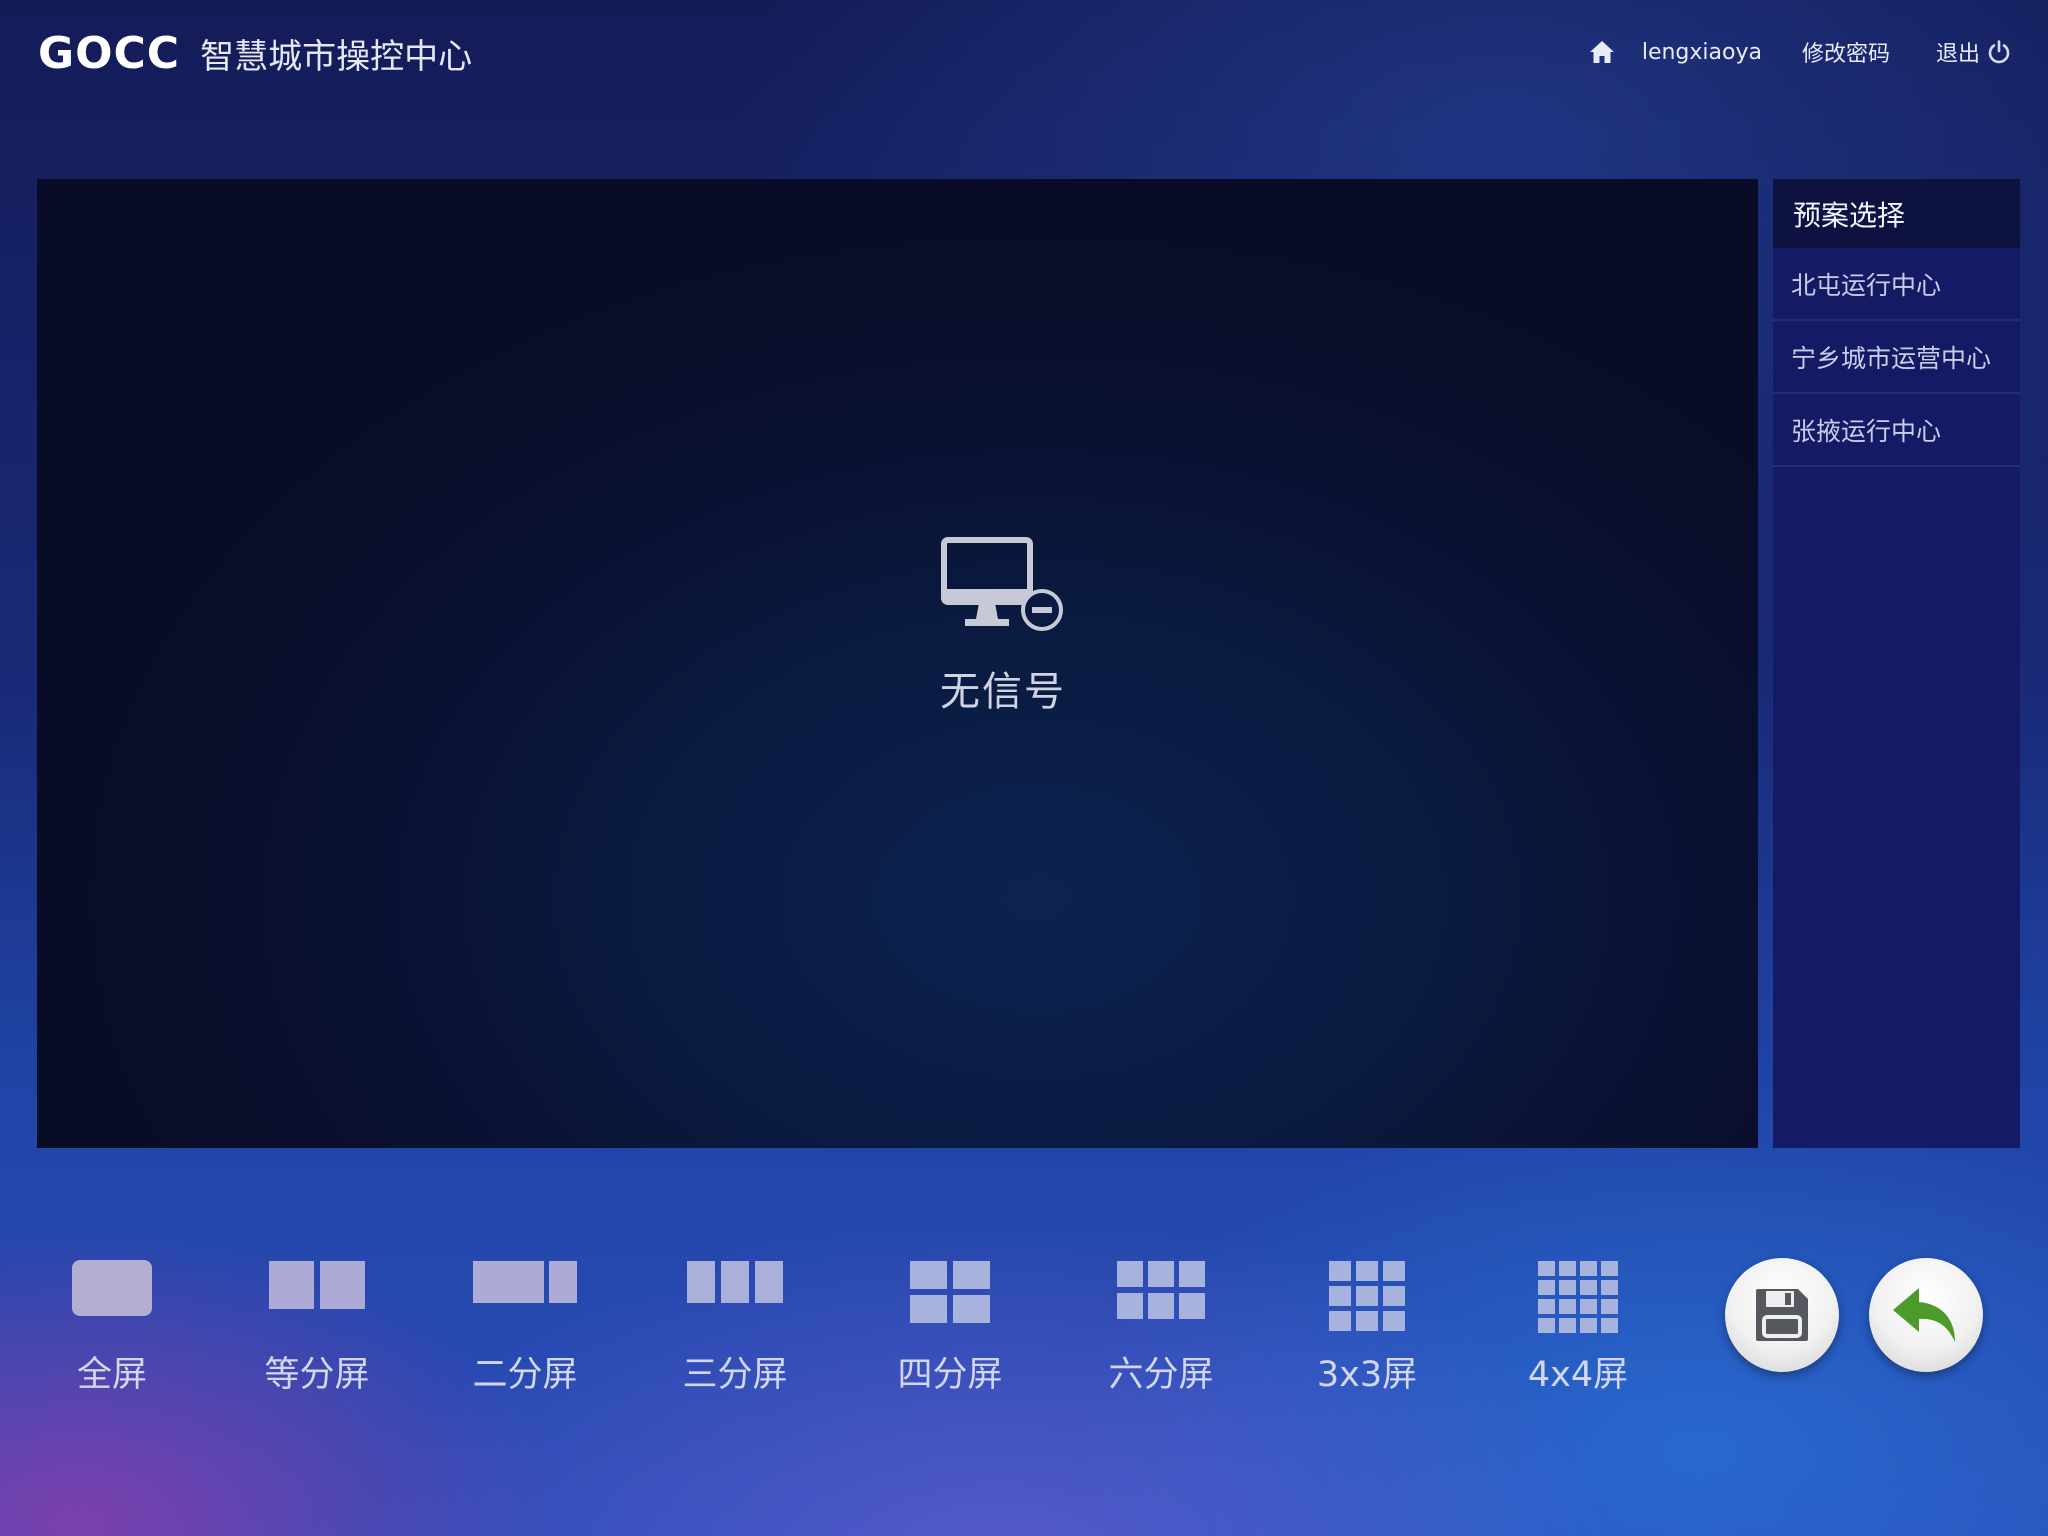 The image size is (2048, 1536). Describe the element at coordinates (1800, 52) in the screenshot. I see `top-nav: lengxiaoya 修改密码 退出` at that location.